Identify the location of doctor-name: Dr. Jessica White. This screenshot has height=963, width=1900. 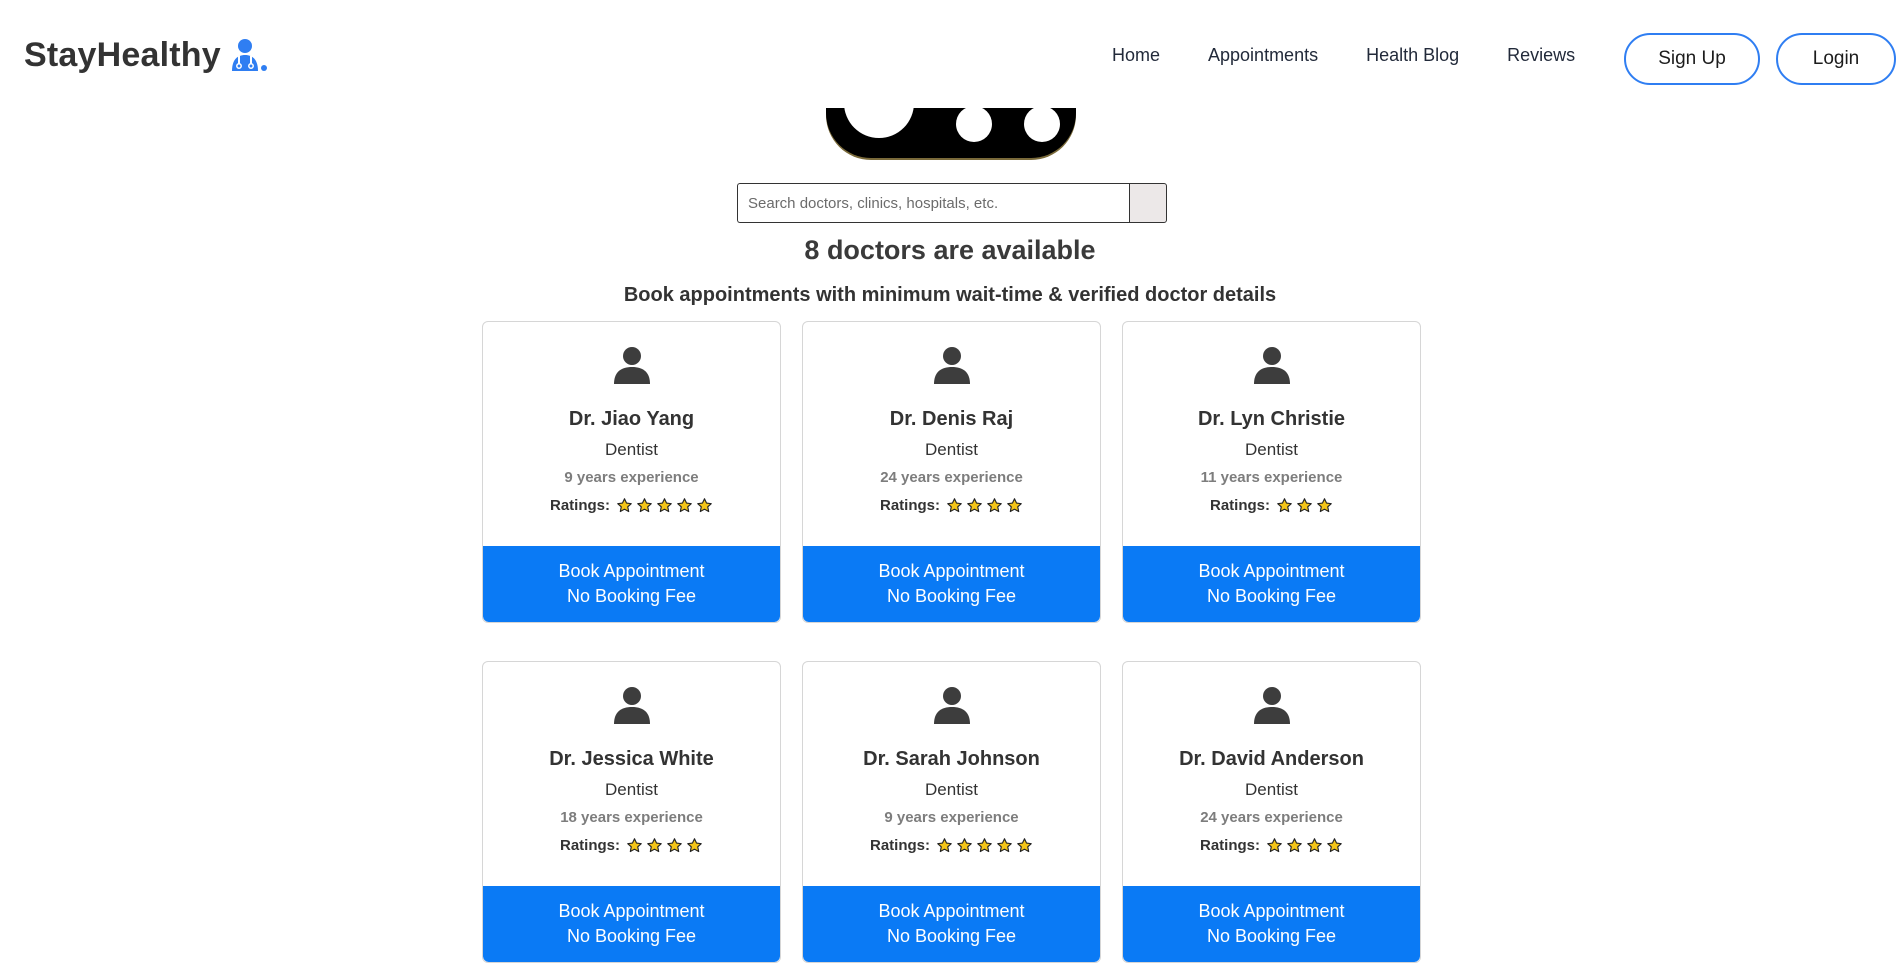
(631, 759).